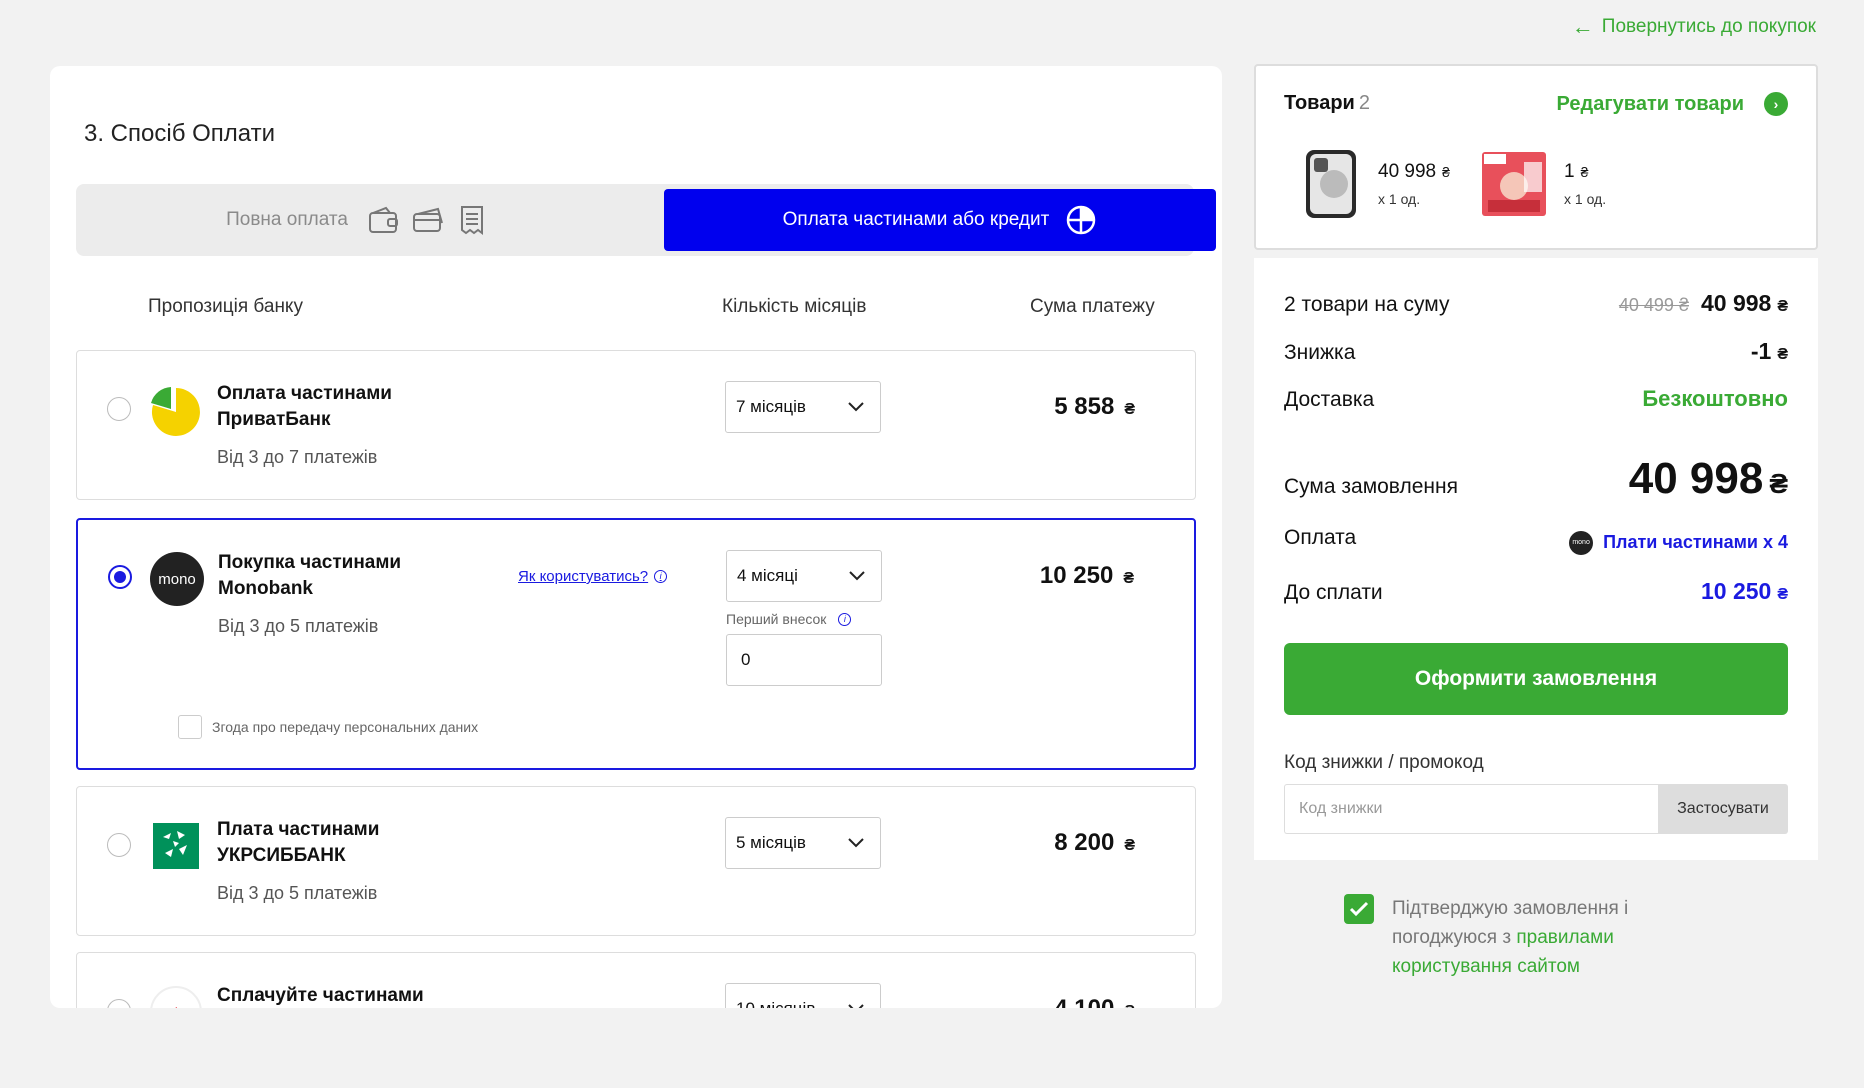  I want to click on consent-checkbox-row: Згода про передачу персональних даних, so click(328, 727).